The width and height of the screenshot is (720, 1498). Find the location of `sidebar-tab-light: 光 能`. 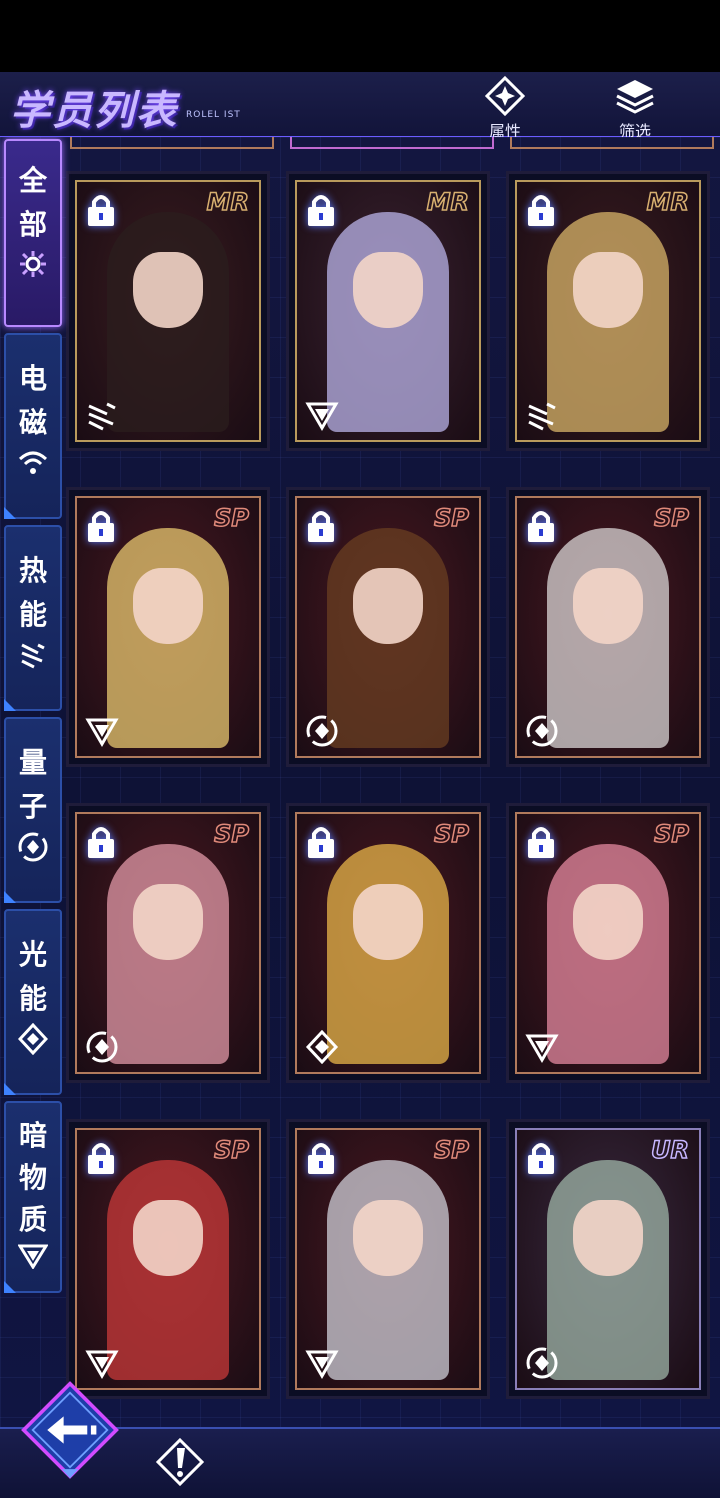

sidebar-tab-light: 光 能 is located at coordinates (33, 1002).